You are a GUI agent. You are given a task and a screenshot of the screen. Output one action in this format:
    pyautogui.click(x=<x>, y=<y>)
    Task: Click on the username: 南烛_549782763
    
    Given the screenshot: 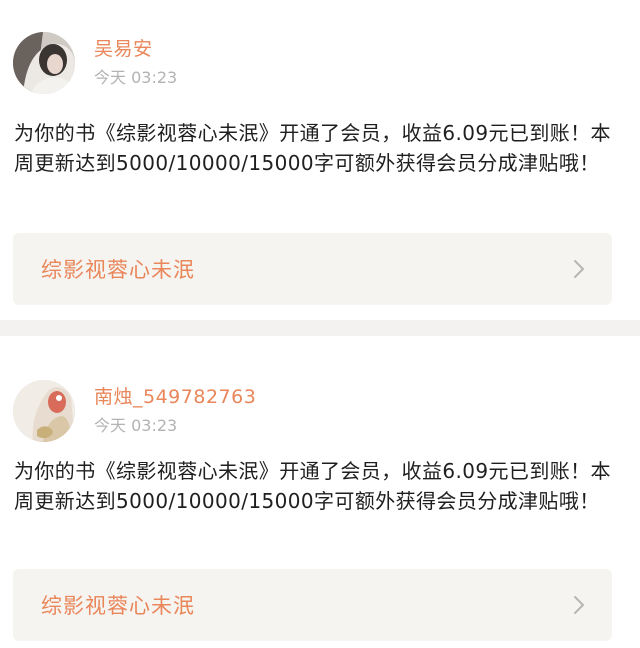 What is the action you would take?
    pyautogui.click(x=175, y=397)
    